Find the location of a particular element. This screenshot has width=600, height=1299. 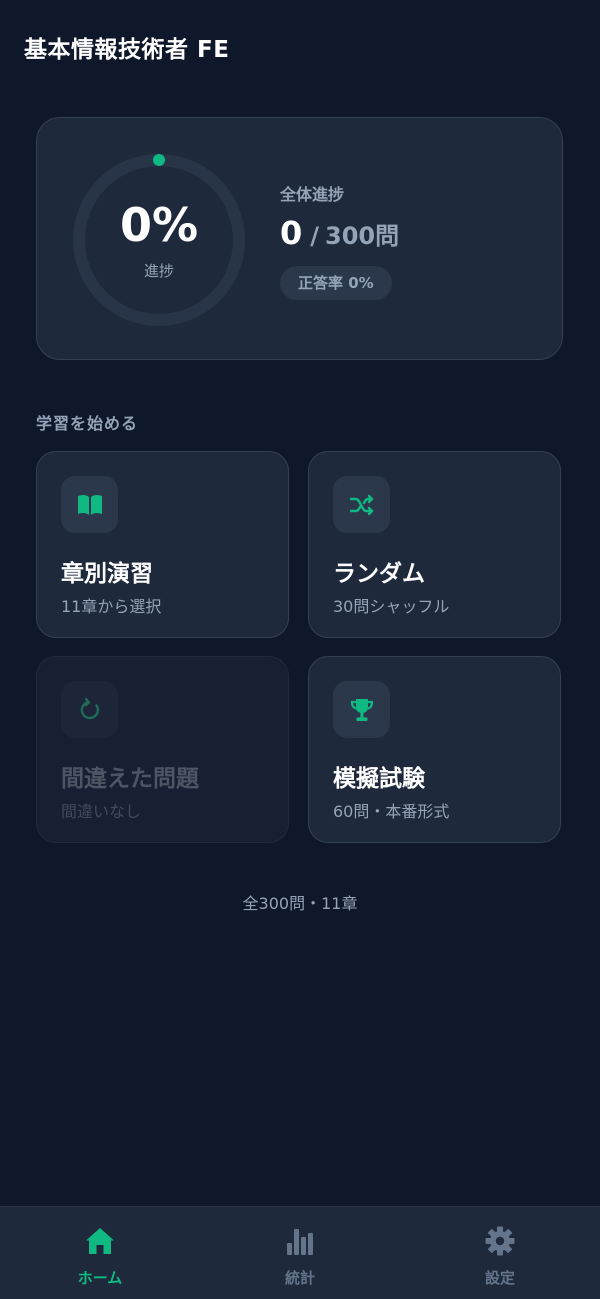

tab-settings: 設定 is located at coordinates (500, 1253).